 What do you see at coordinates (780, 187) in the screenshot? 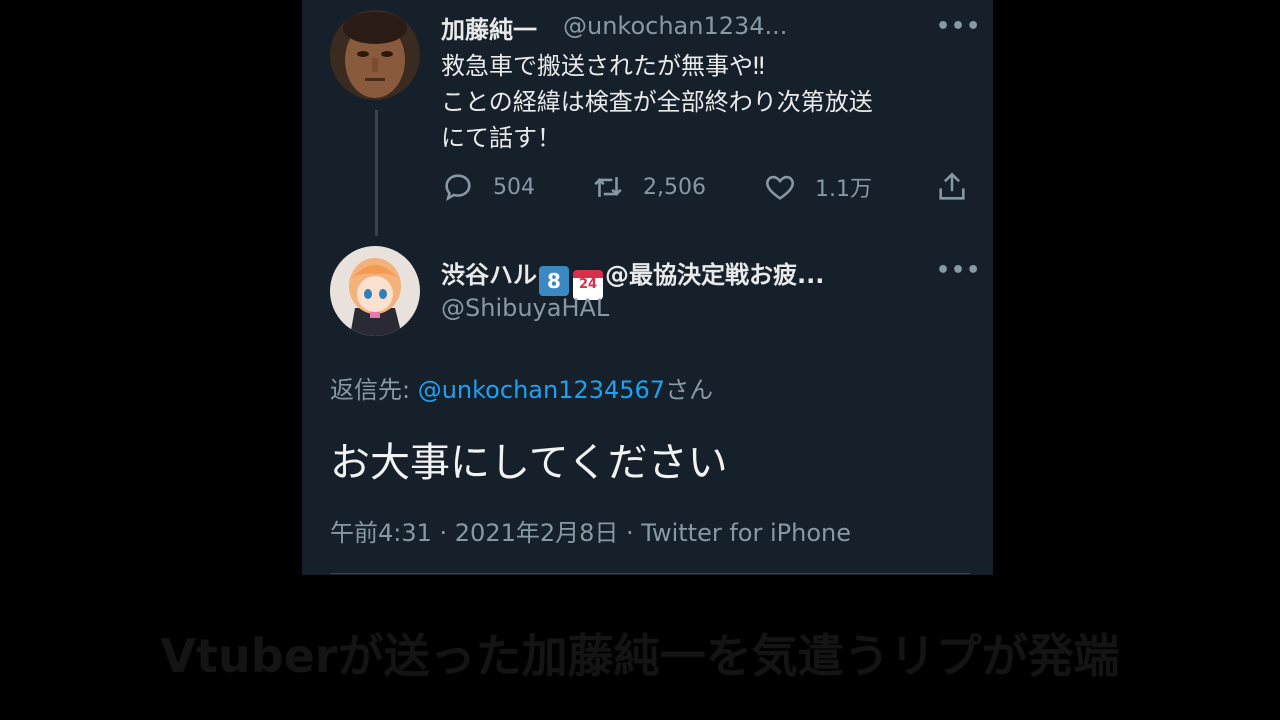
I see `like-icon` at bounding box center [780, 187].